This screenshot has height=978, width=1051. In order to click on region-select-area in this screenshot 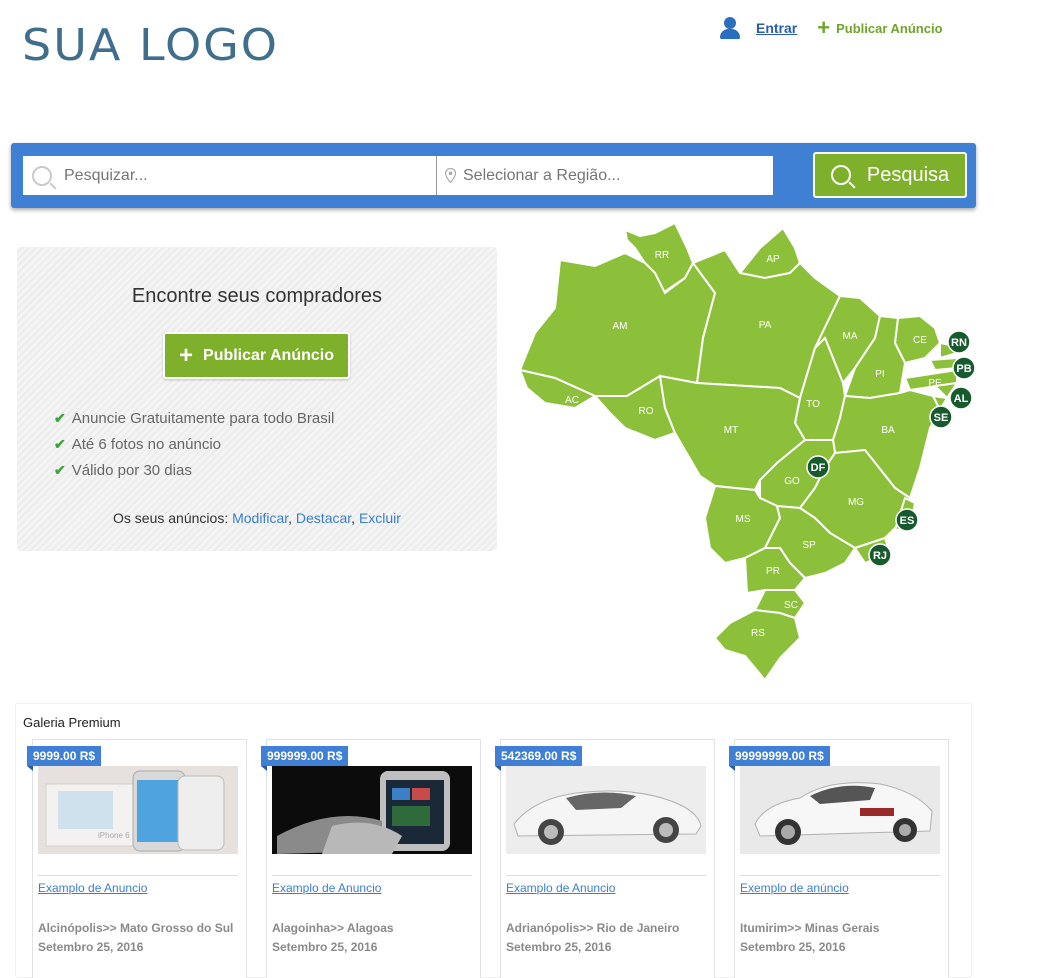, I will do `click(600, 175)`.